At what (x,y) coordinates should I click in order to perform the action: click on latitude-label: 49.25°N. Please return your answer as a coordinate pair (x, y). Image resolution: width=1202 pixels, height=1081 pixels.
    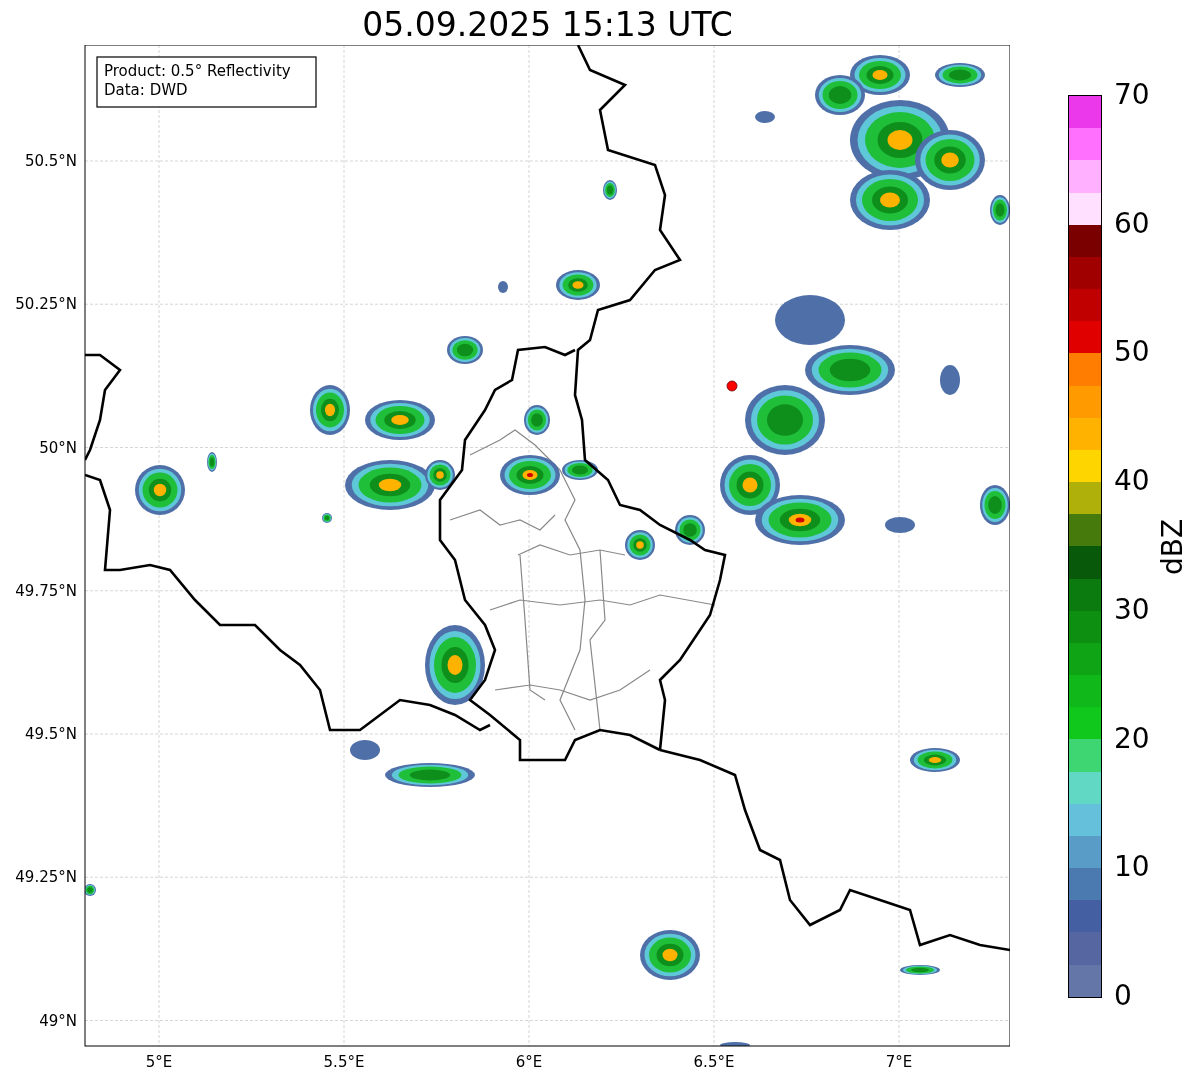
    Looking at the image, I should click on (46, 877).